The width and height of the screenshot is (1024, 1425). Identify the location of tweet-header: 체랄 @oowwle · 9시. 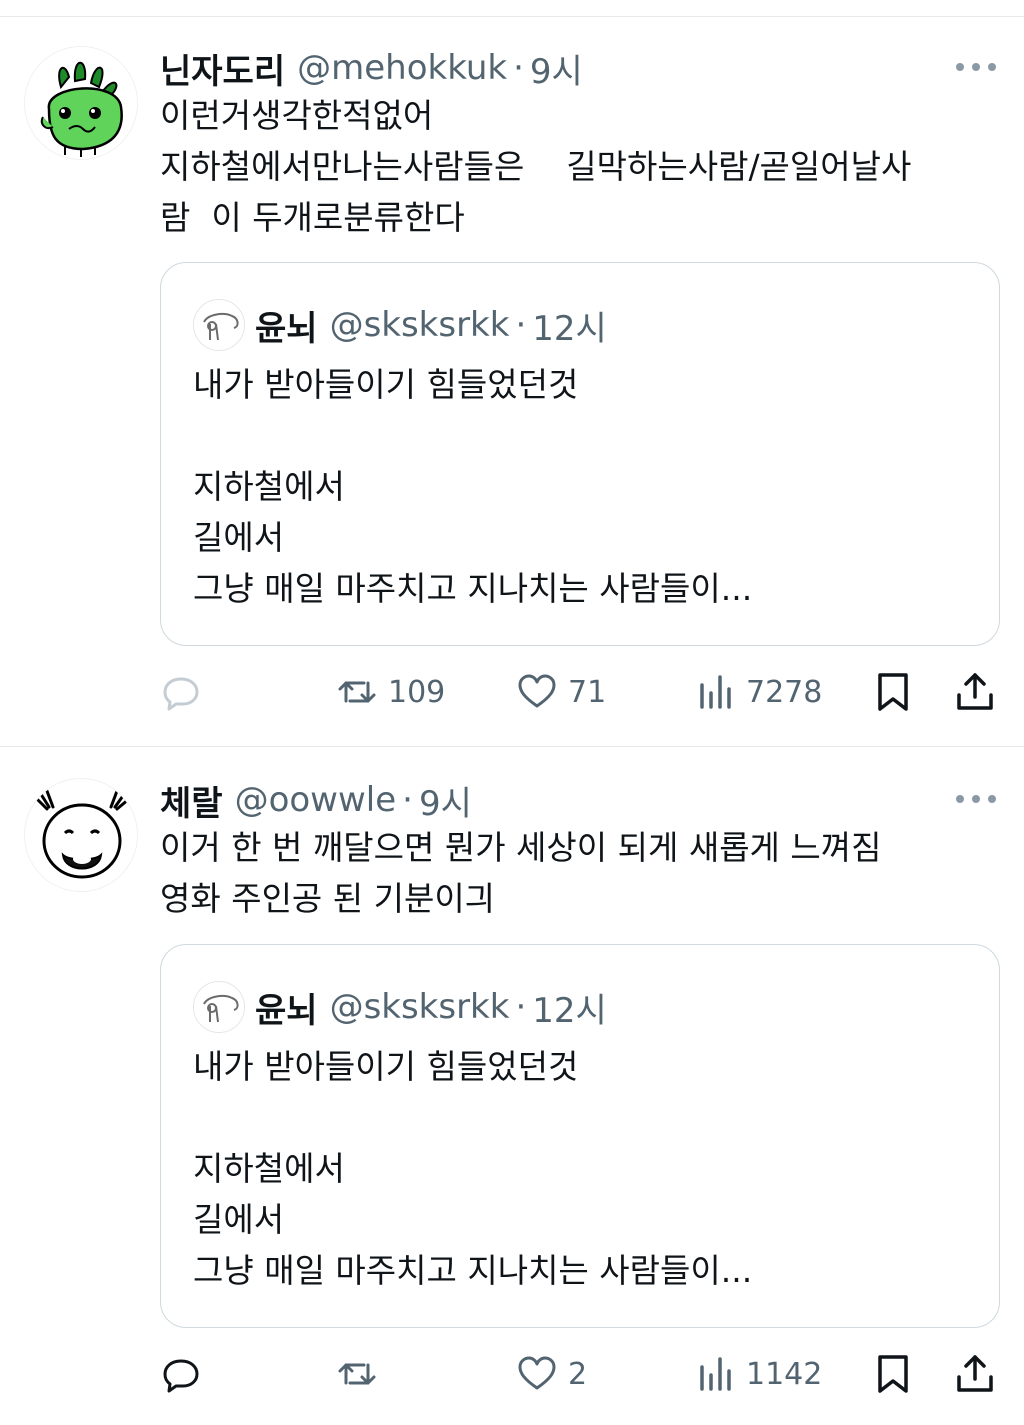
(316, 800).